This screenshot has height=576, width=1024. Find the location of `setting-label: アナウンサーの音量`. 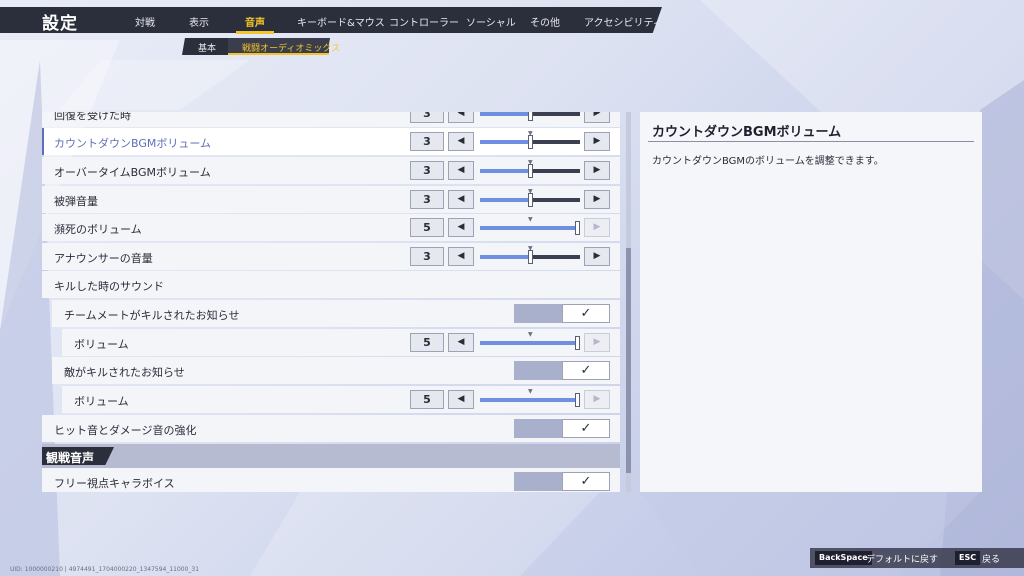

setting-label: アナウンサーの音量 is located at coordinates (103, 258).